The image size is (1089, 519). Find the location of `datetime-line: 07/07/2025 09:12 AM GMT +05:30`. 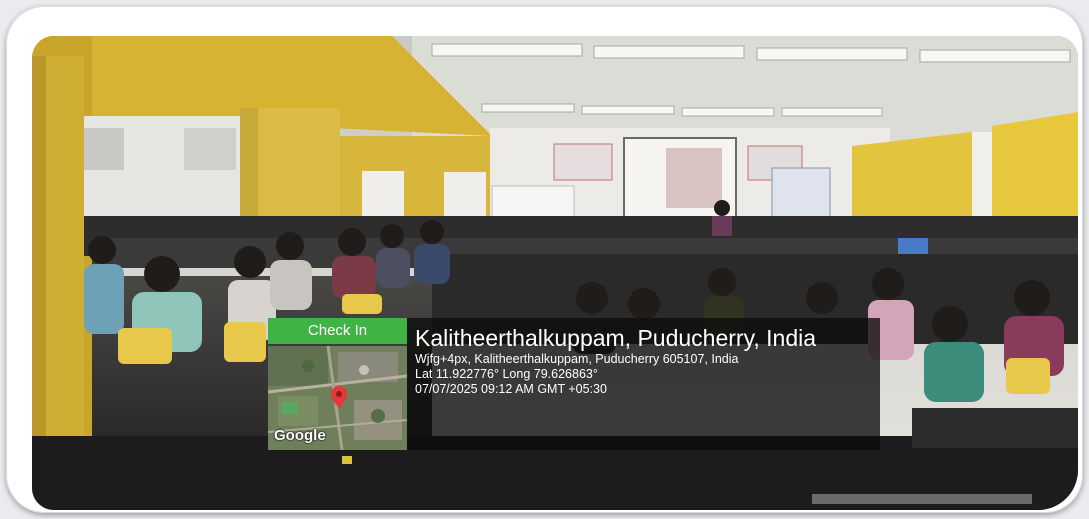

datetime-line: 07/07/2025 09:12 AM GMT +05:30 is located at coordinates (511, 389).